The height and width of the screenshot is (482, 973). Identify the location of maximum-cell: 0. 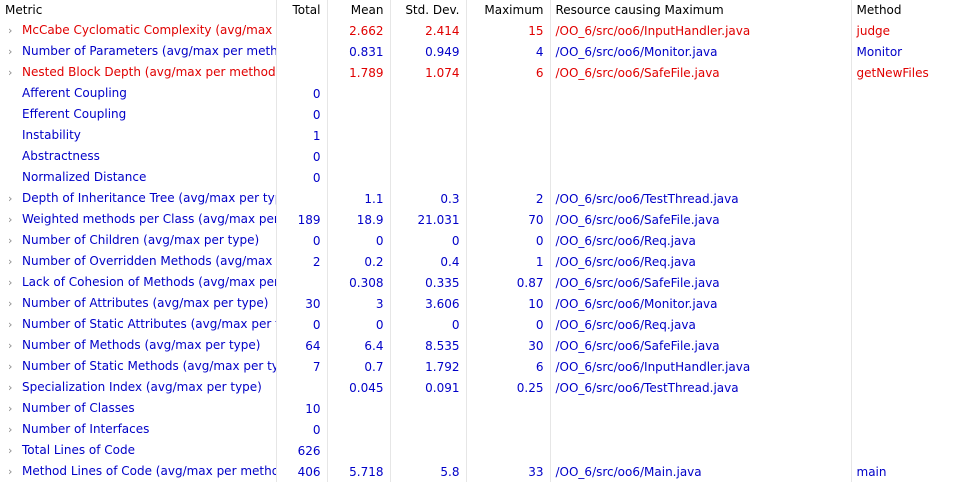
(508, 324).